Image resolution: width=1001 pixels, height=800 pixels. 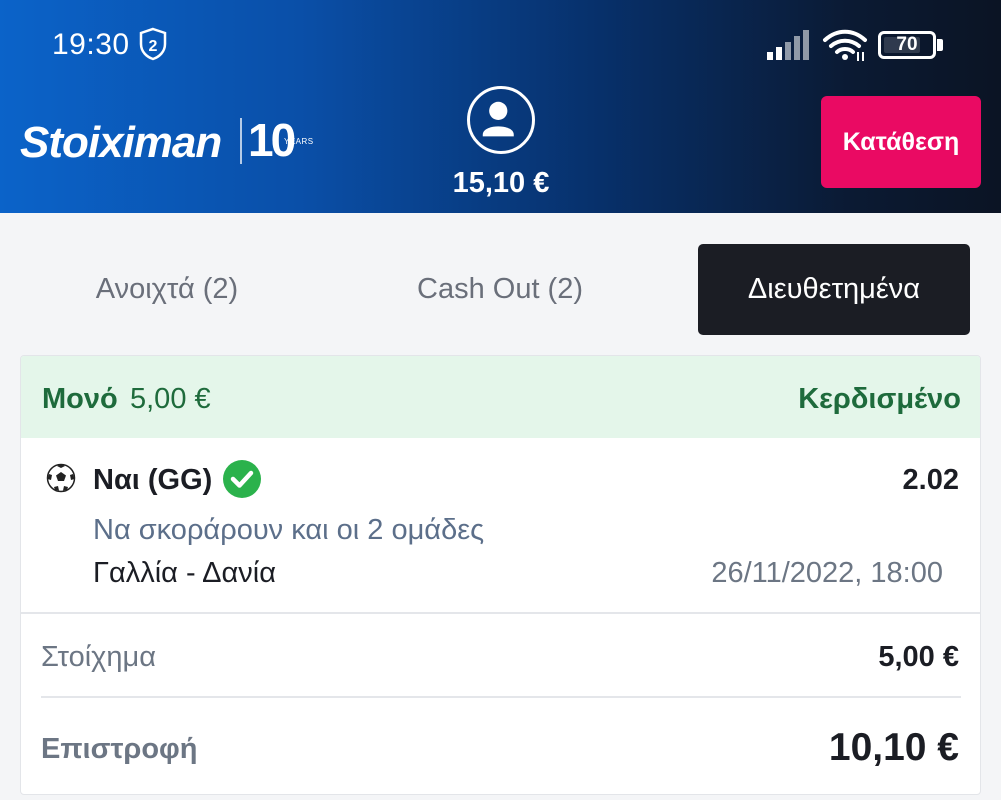 I want to click on battery-icon: 70, so click(x=911, y=45).